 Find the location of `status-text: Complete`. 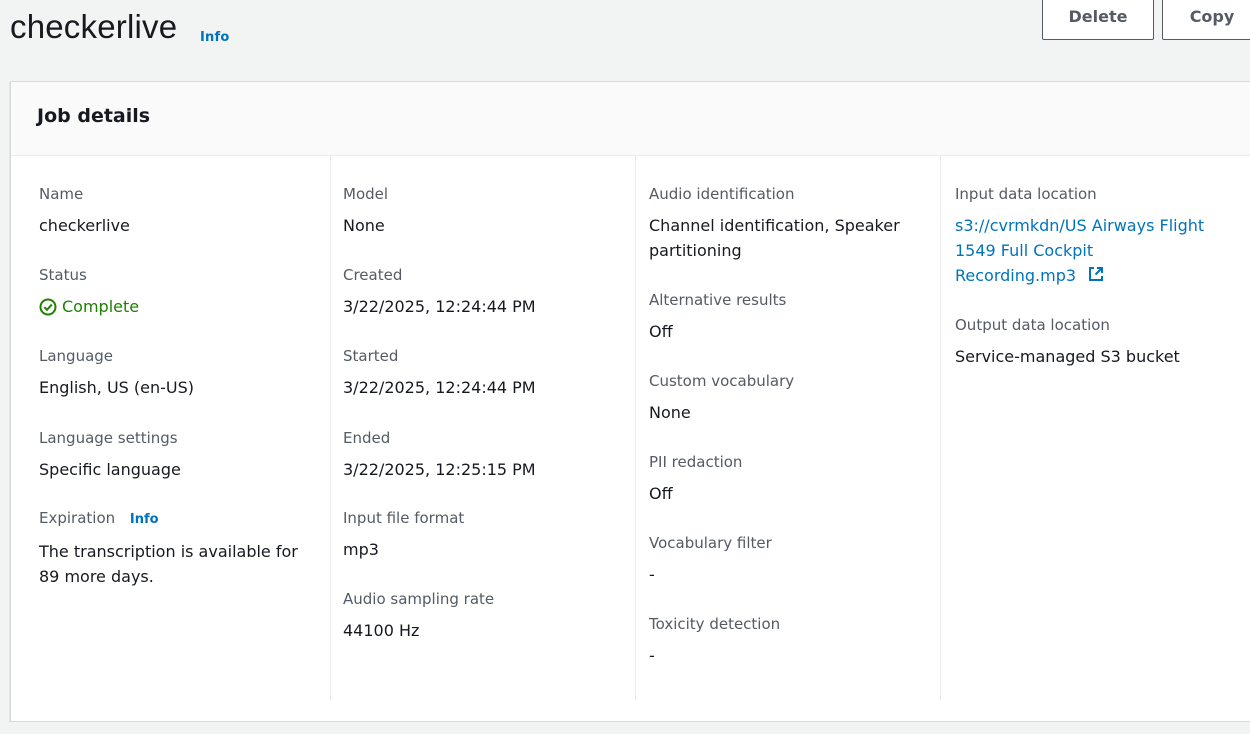

status-text: Complete is located at coordinates (101, 306).